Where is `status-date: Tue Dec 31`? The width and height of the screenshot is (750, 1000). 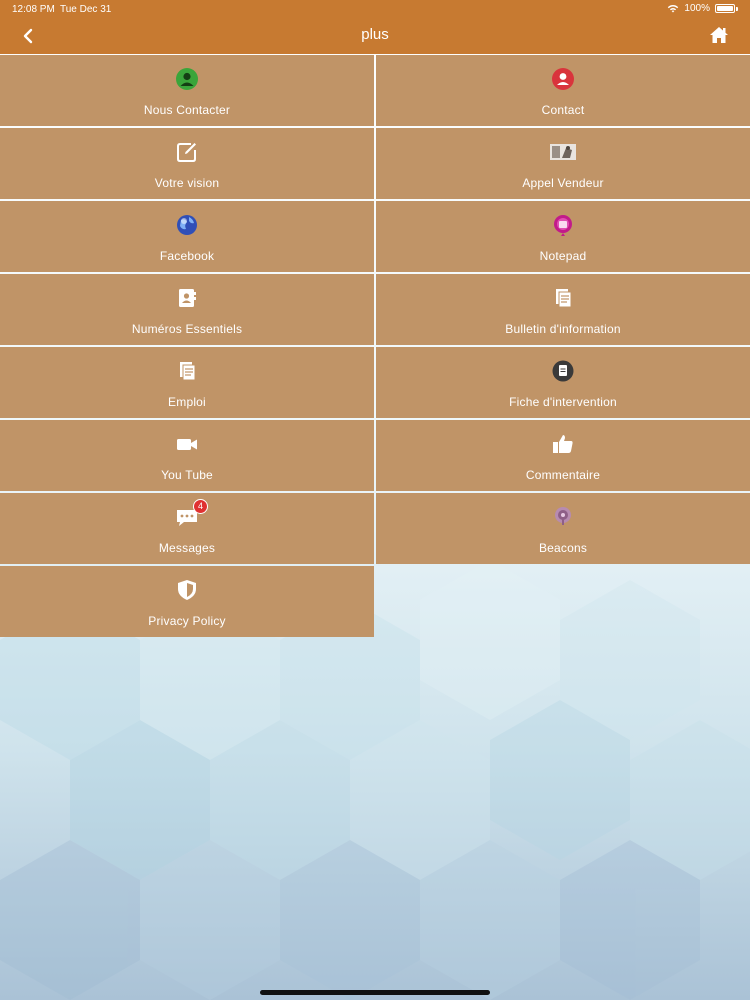
status-date: Tue Dec 31 is located at coordinates (86, 9).